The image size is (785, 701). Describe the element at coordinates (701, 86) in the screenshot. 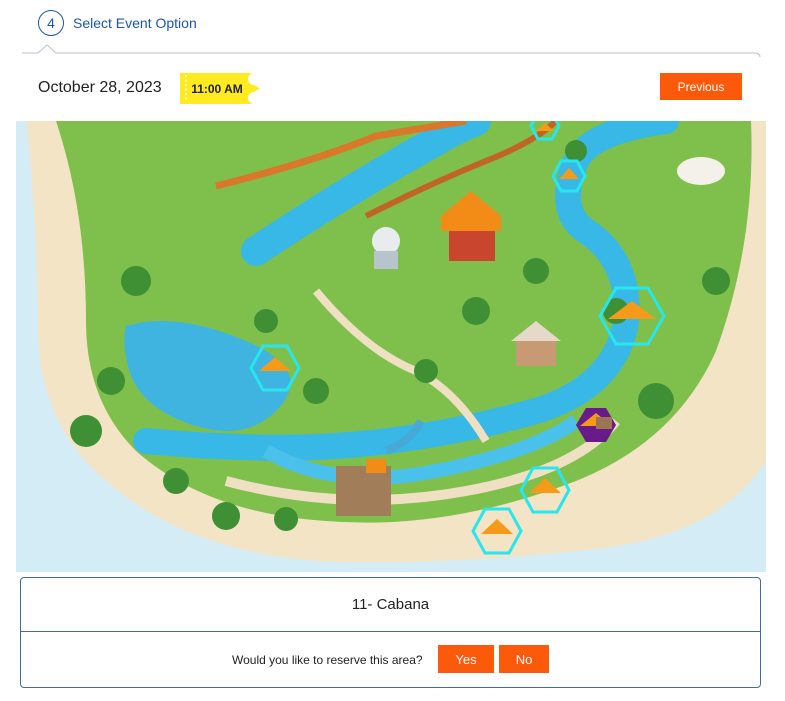

I see `previous-button: Previous` at that location.